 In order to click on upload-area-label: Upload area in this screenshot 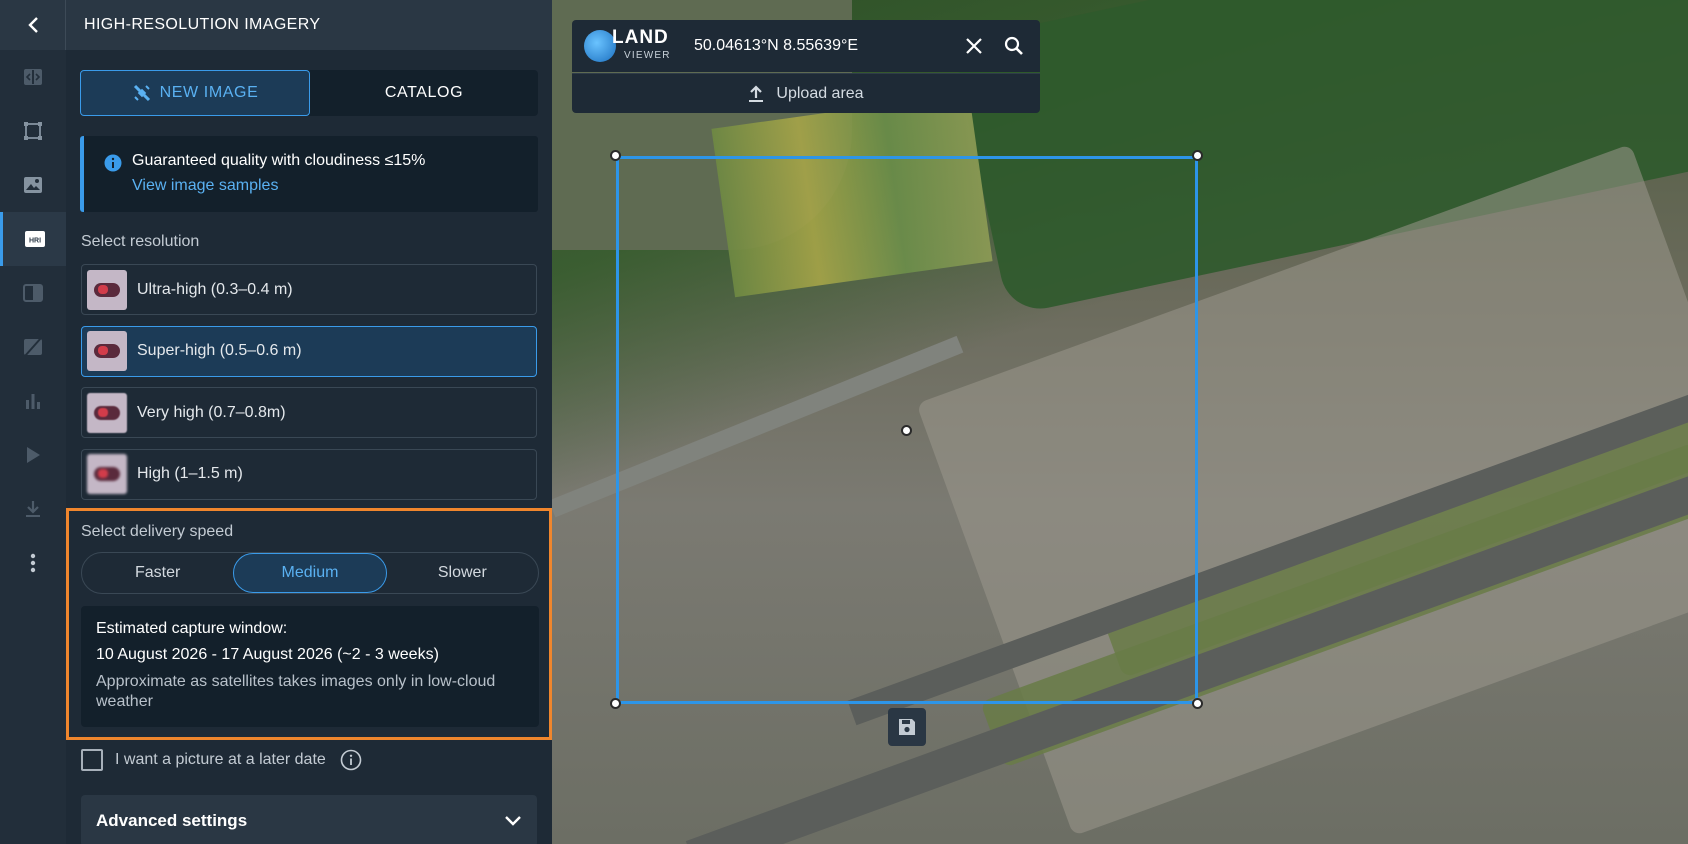, I will do `click(820, 93)`.